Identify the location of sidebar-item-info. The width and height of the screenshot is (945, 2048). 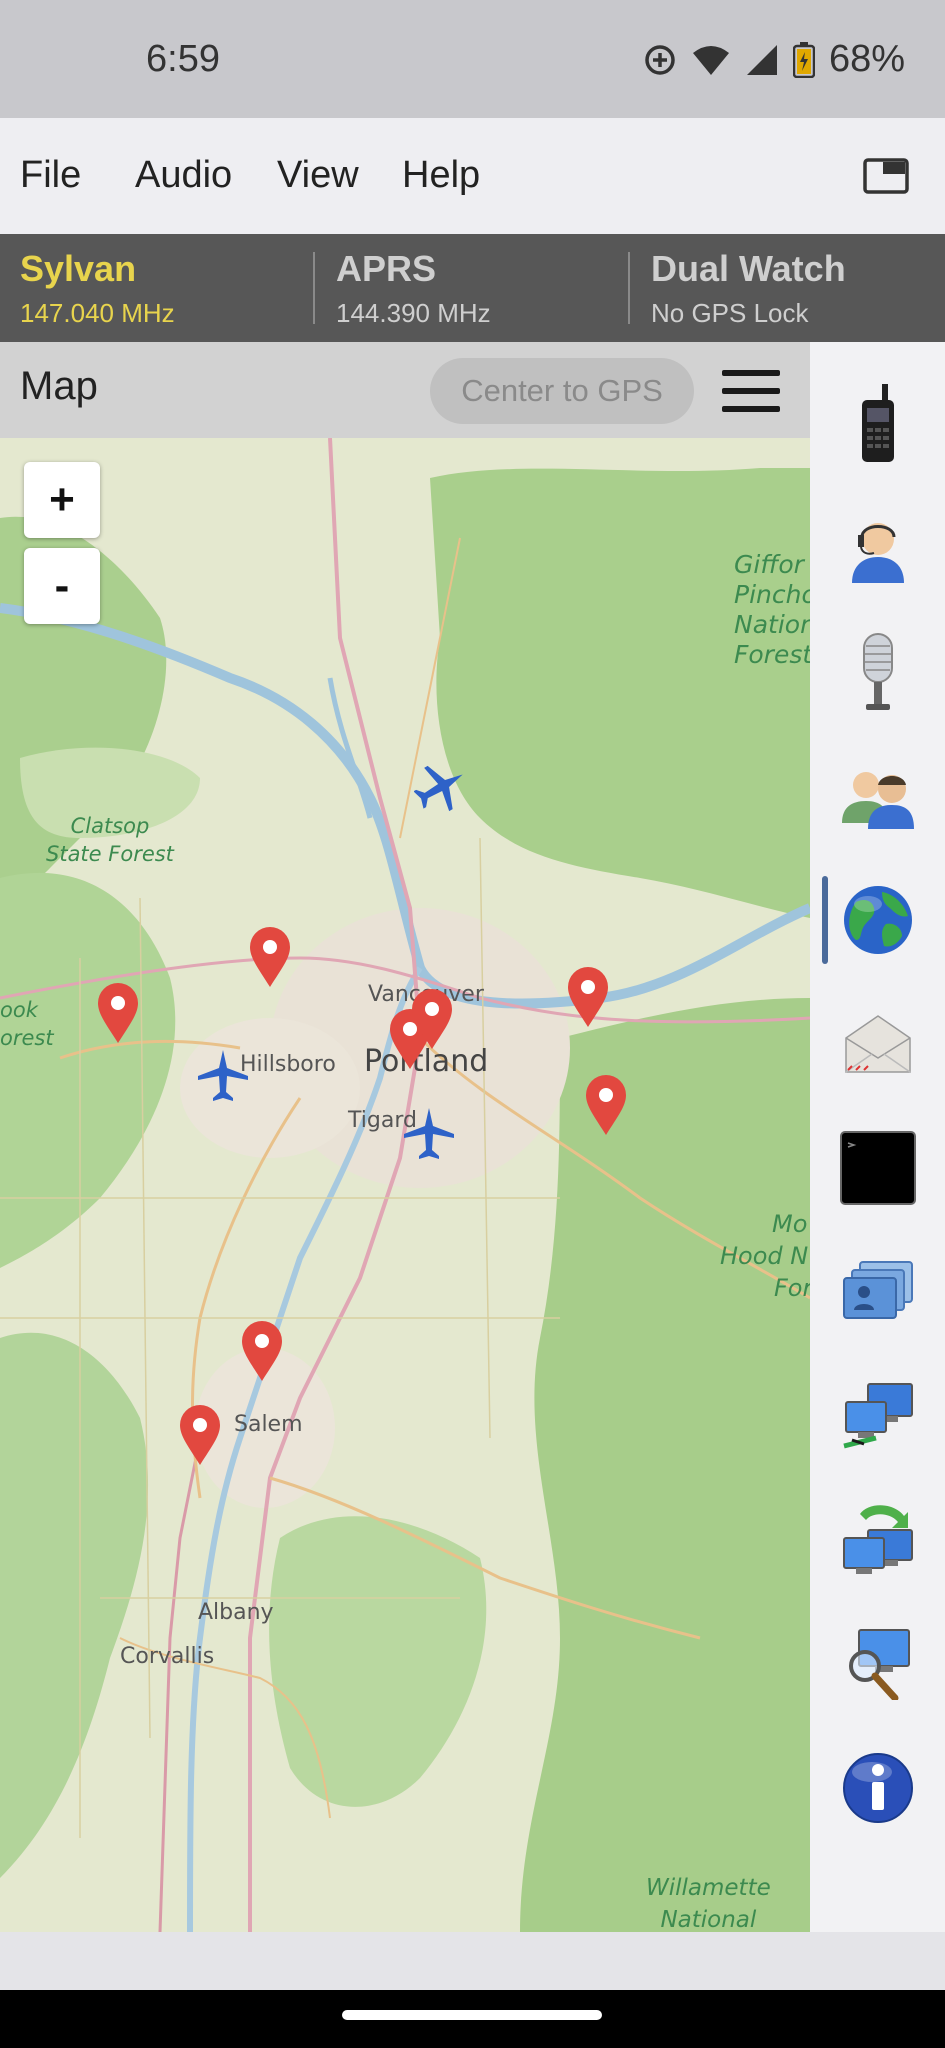
(877, 1788).